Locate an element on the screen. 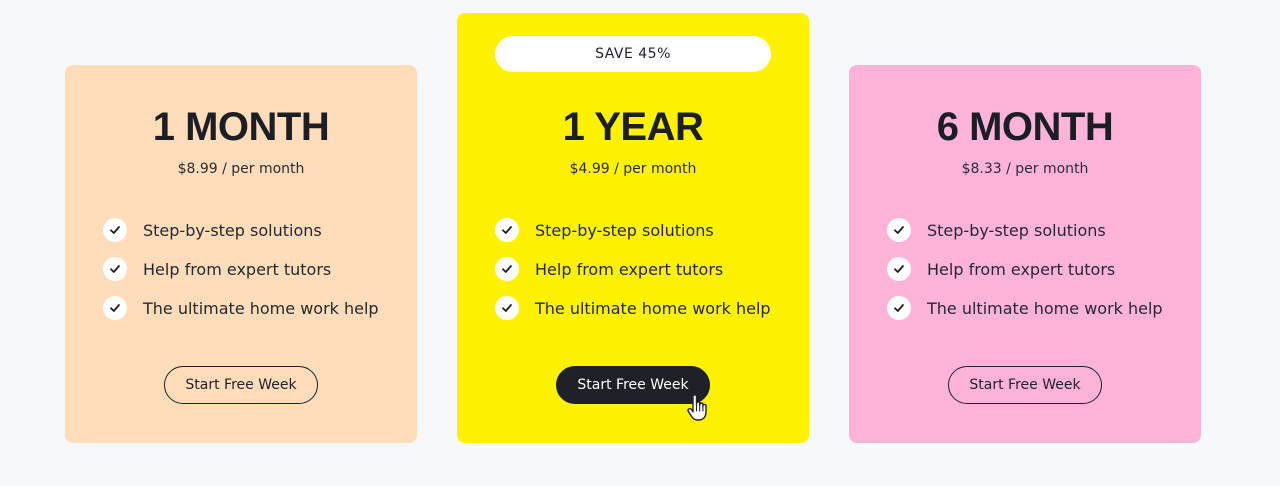  plan-price: $4.99 / per month is located at coordinates (633, 169).